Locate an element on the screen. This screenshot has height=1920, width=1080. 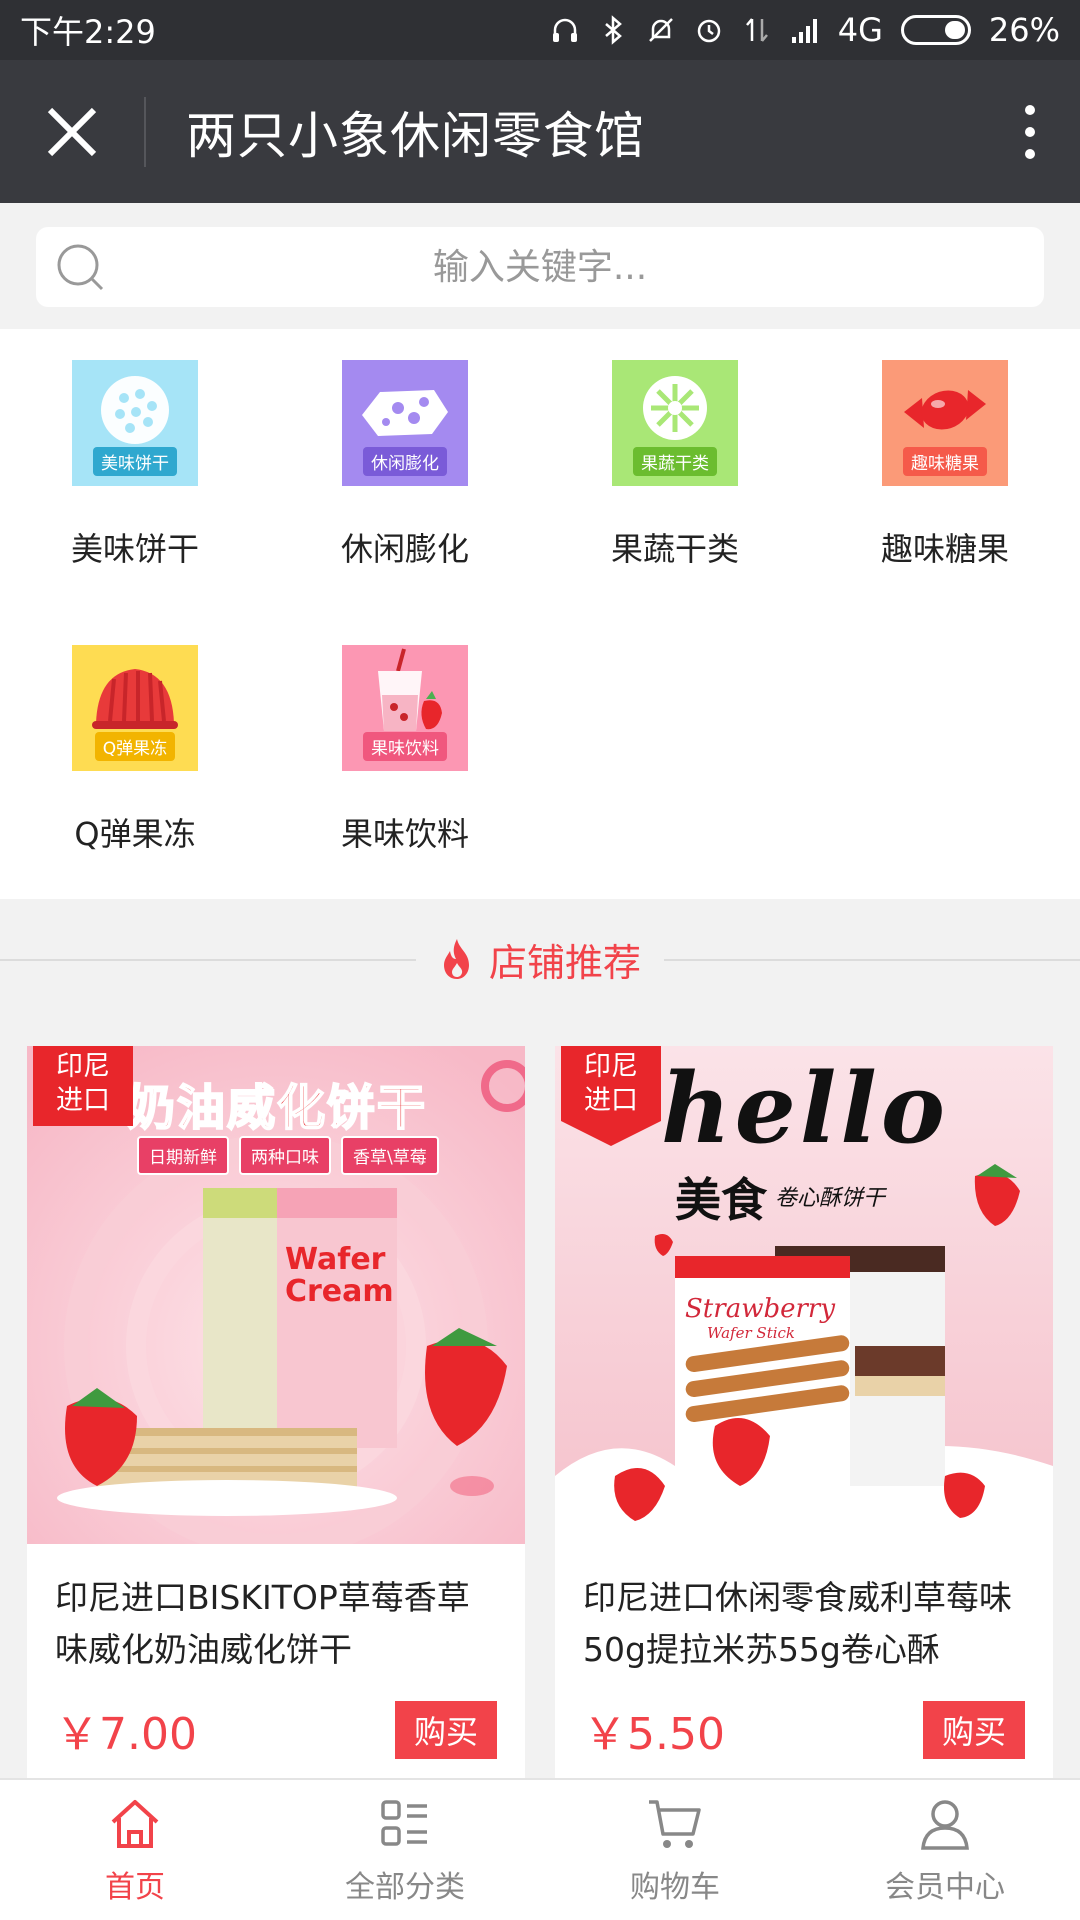
category-label: 美味饼干 is located at coordinates (134, 549).